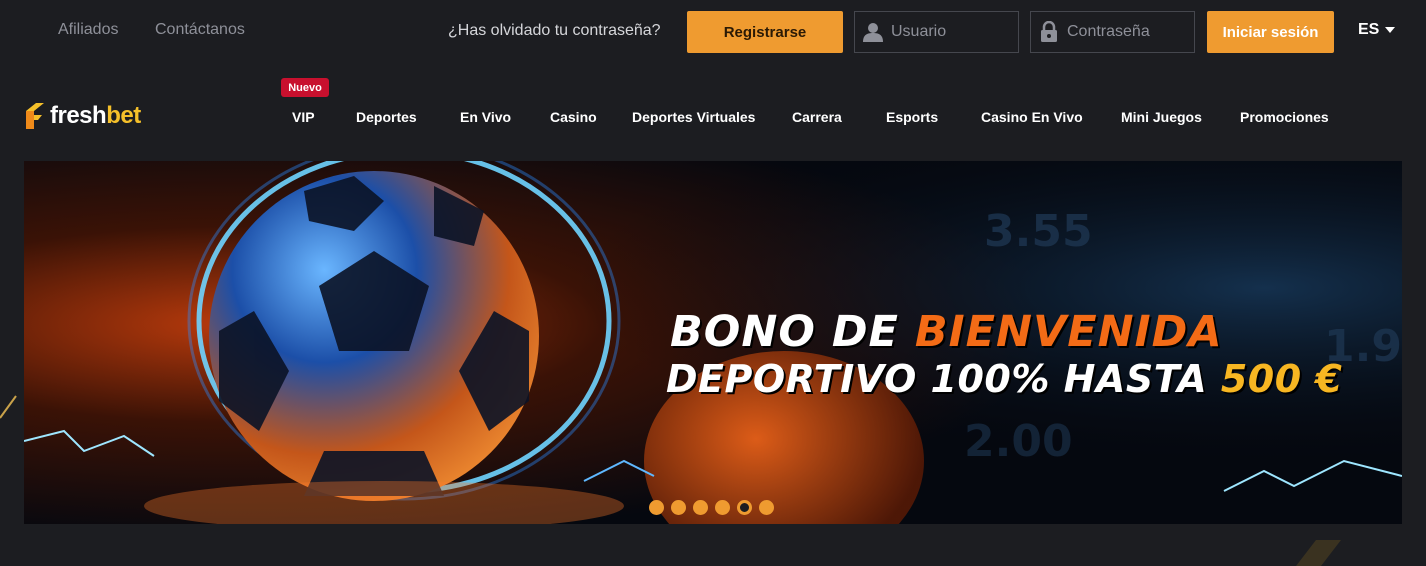 The height and width of the screenshot is (566, 1426). Describe the element at coordinates (303, 117) in the screenshot. I see `nav-vip: VIP` at that location.